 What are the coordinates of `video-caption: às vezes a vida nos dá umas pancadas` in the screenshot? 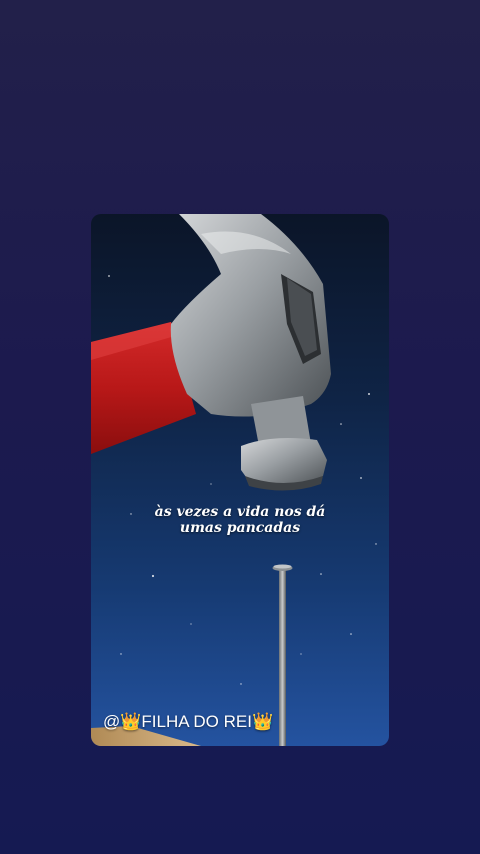 It's located at (240, 520).